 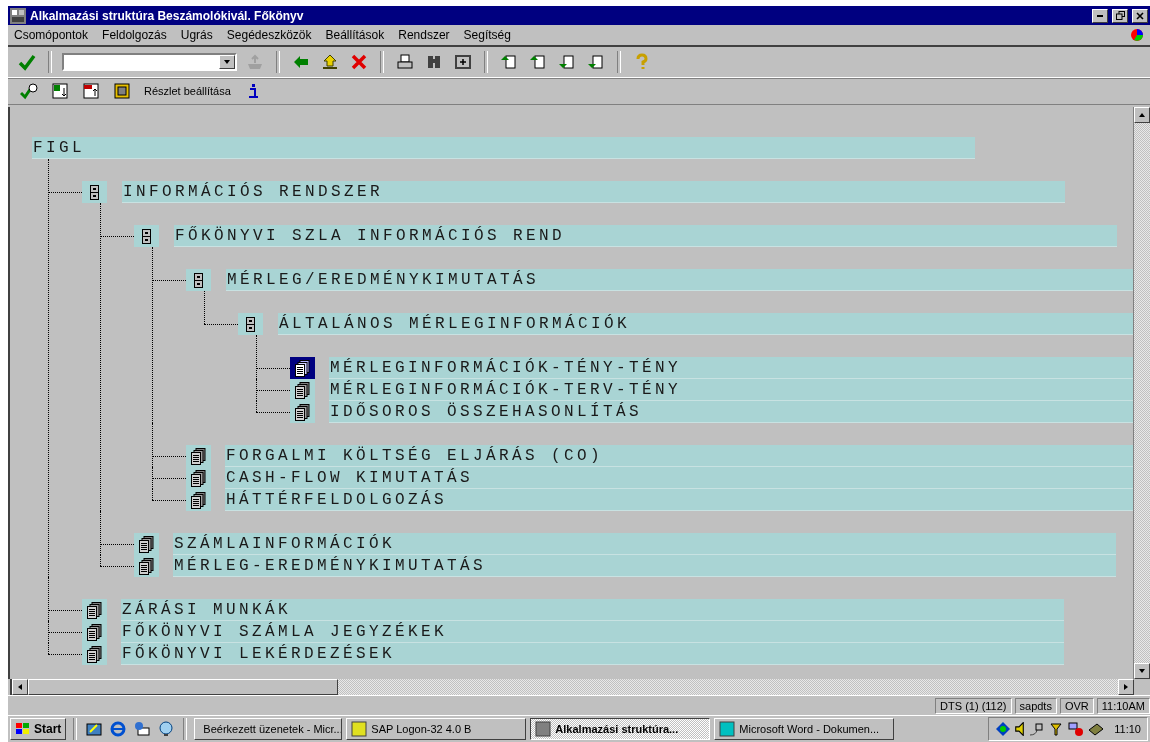 I want to click on right-arrow-icon, so click(x=1126, y=687).